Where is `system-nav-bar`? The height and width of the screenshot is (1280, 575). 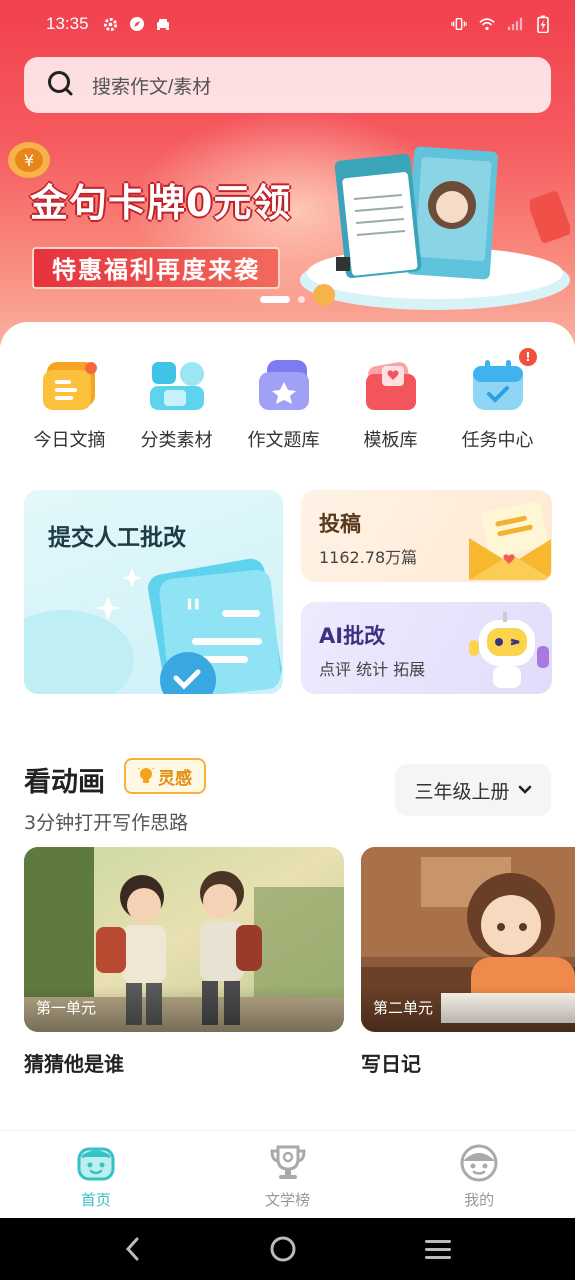
system-nav-bar is located at coordinates (287, 1249).